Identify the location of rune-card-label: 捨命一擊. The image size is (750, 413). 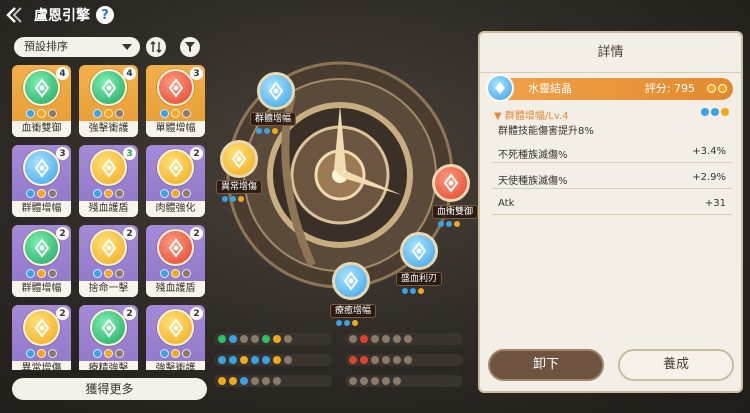
(108, 289).